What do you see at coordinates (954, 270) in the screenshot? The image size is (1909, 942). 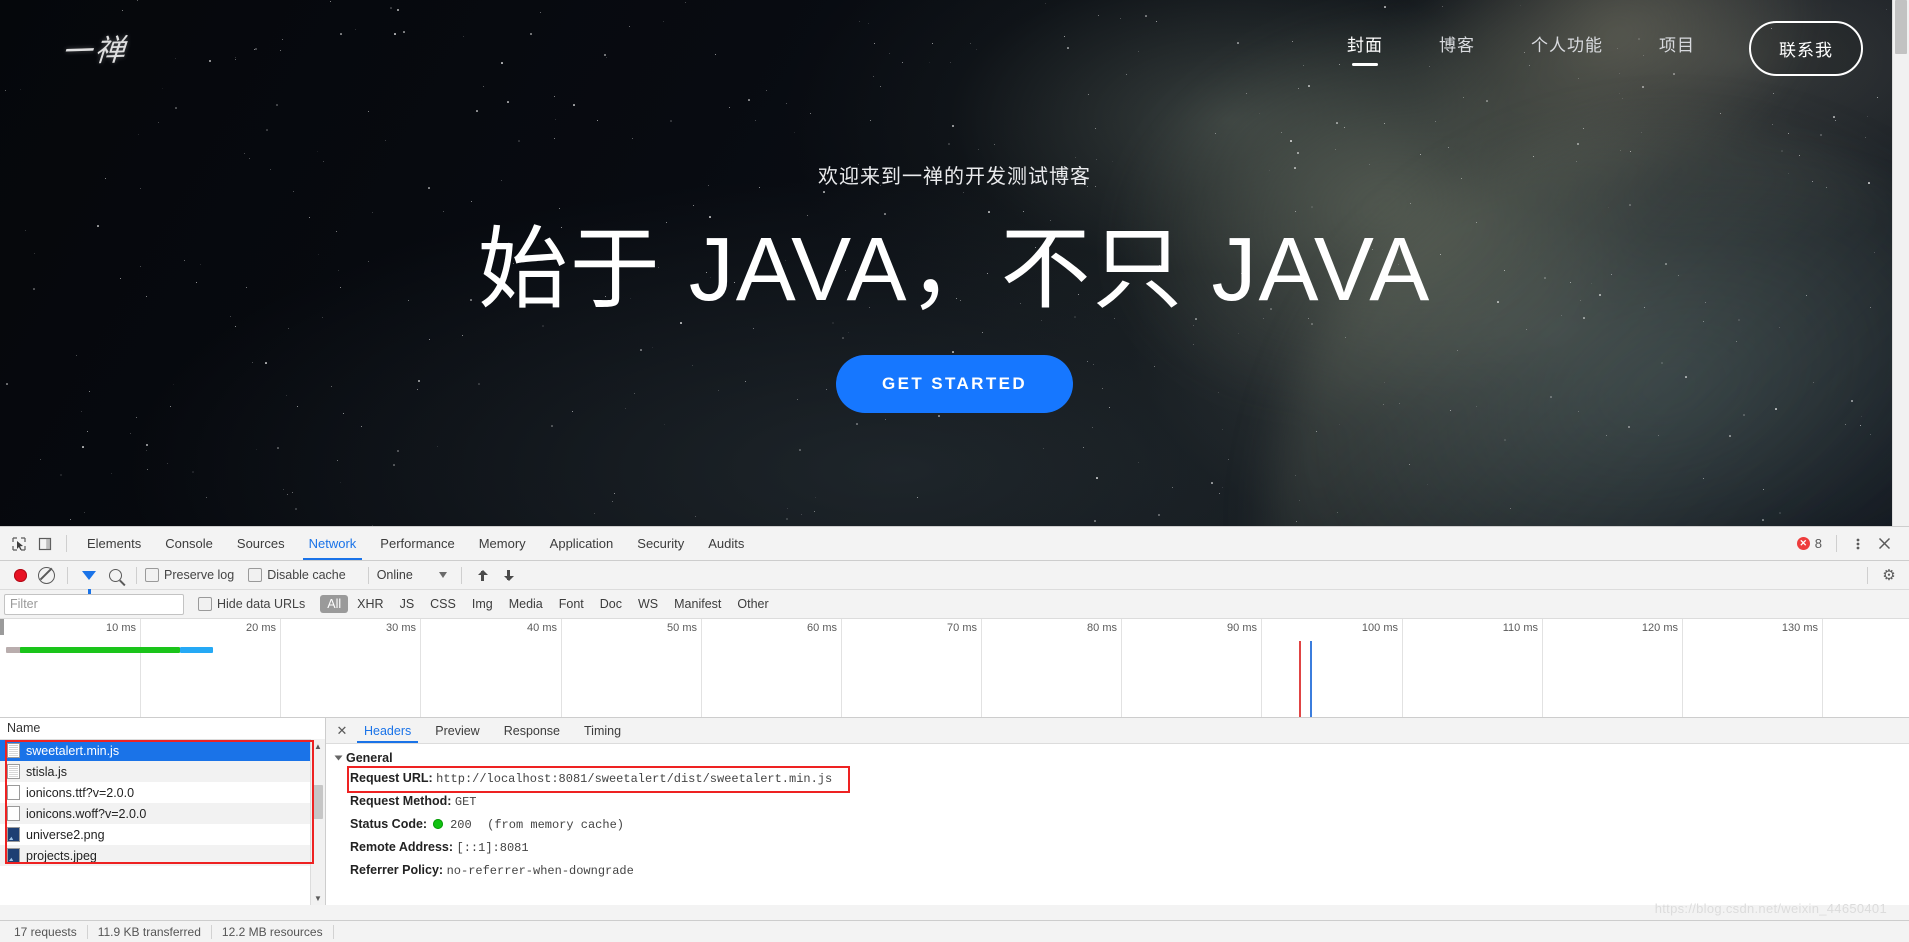 I see `hero-title: 始于 JAVA，不只 JAVA` at bounding box center [954, 270].